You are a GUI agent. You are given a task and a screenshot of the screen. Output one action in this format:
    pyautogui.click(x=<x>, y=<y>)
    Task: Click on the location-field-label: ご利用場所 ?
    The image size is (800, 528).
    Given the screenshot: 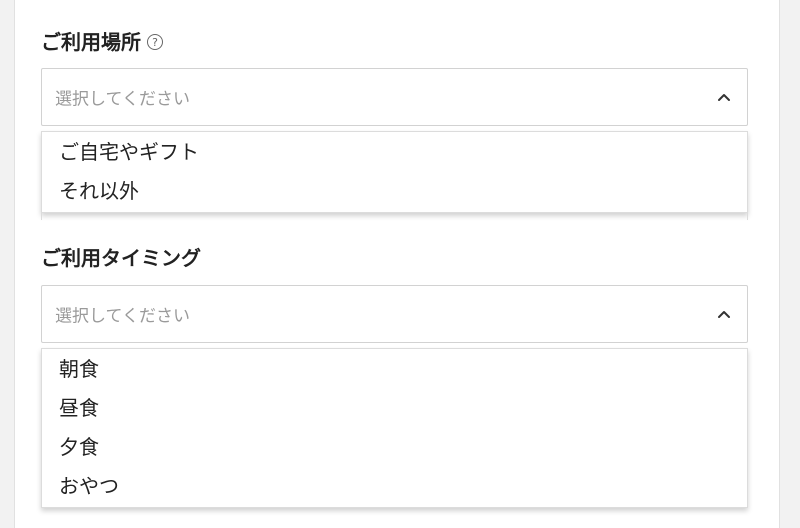 What is the action you would take?
    pyautogui.click(x=102, y=42)
    